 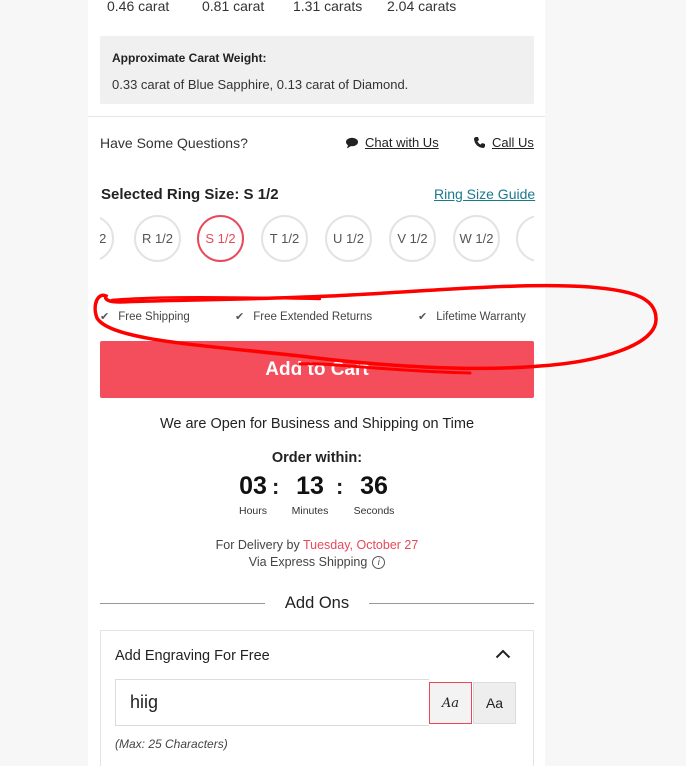 I want to click on engraving-input, so click(x=272, y=702).